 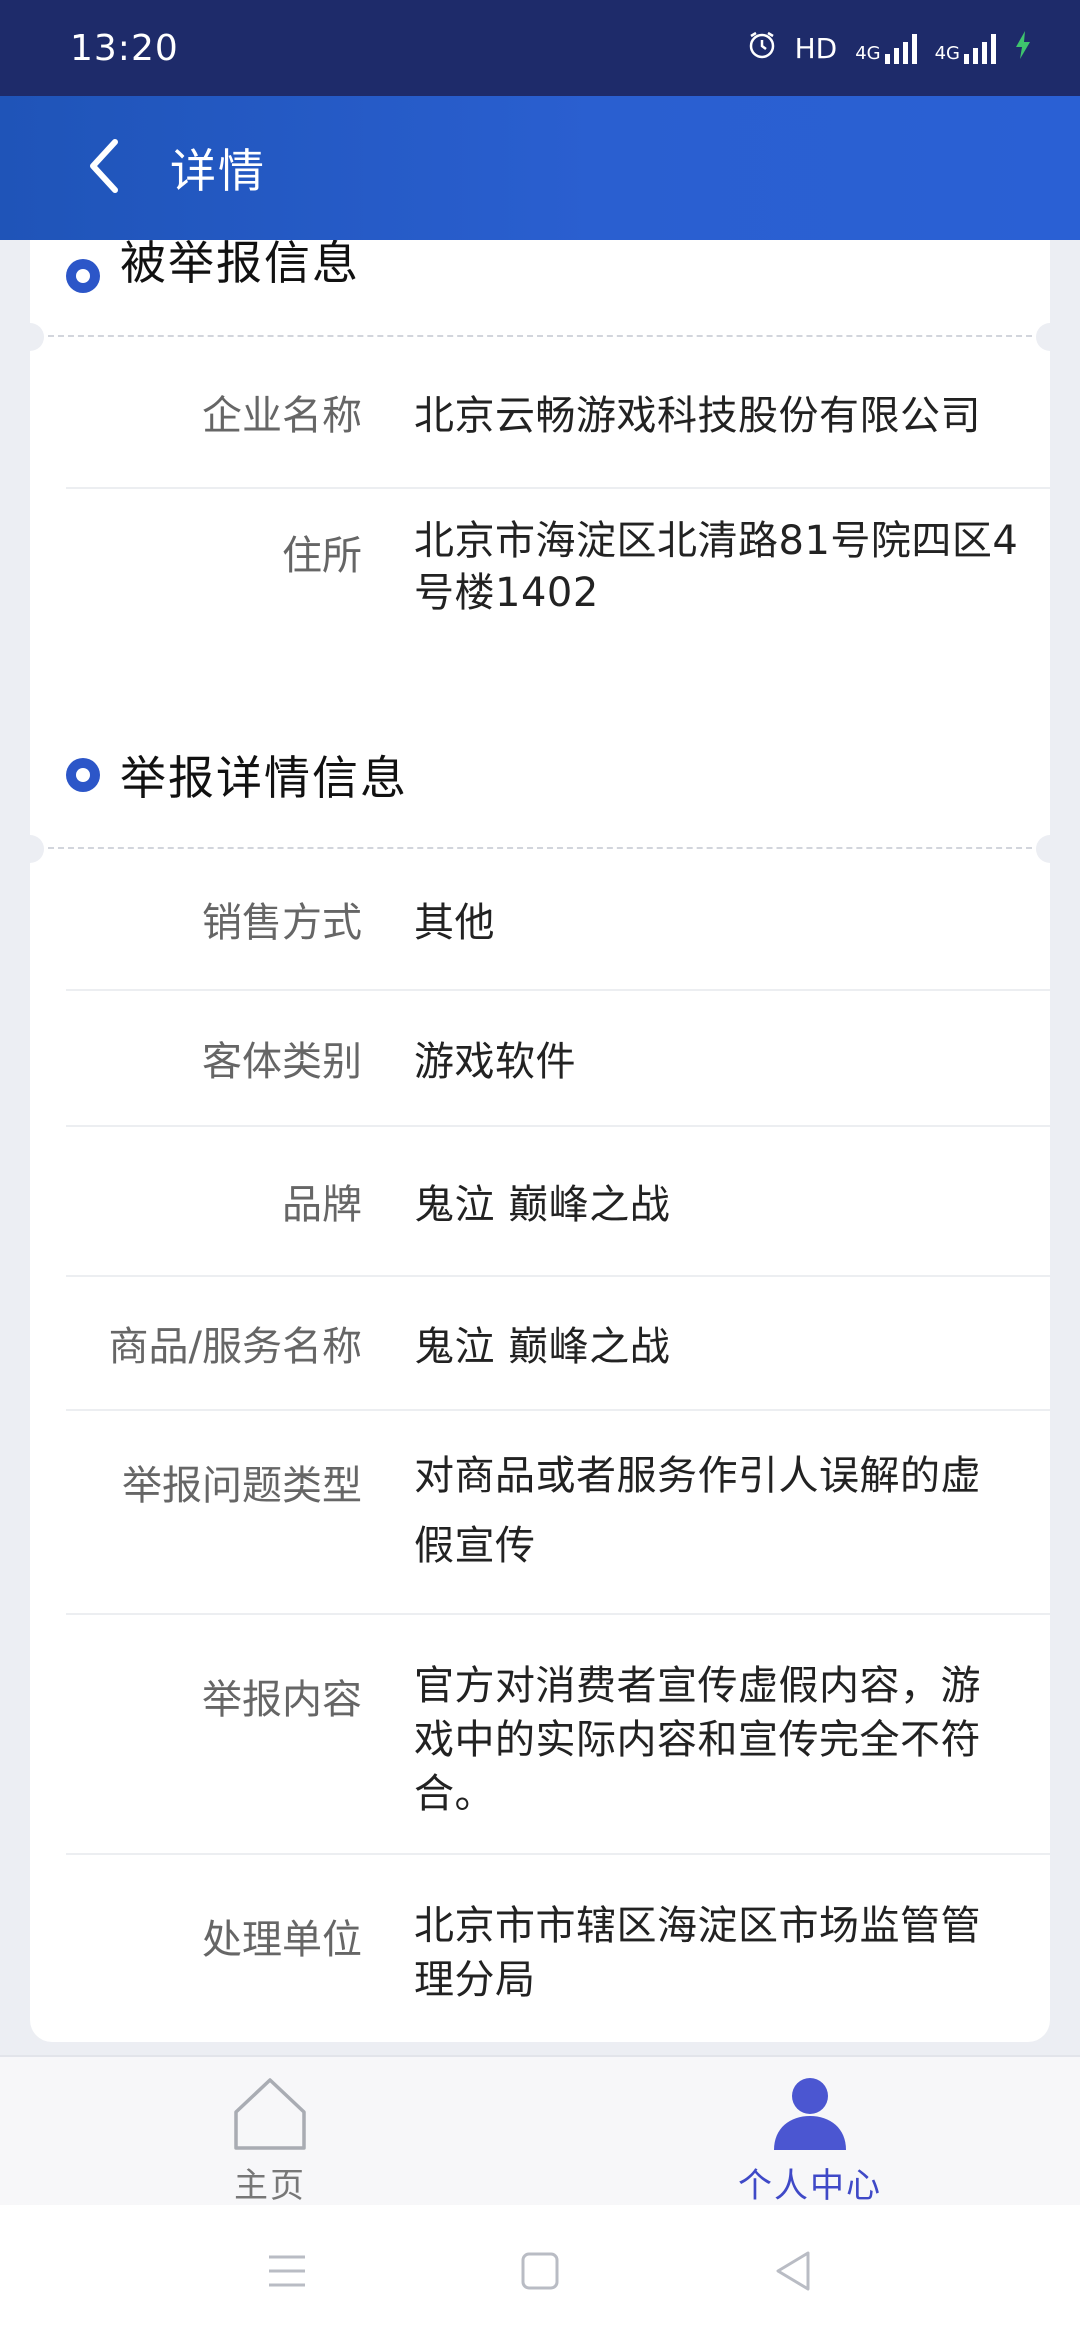 What do you see at coordinates (270, 2112) in the screenshot?
I see `home-icon` at bounding box center [270, 2112].